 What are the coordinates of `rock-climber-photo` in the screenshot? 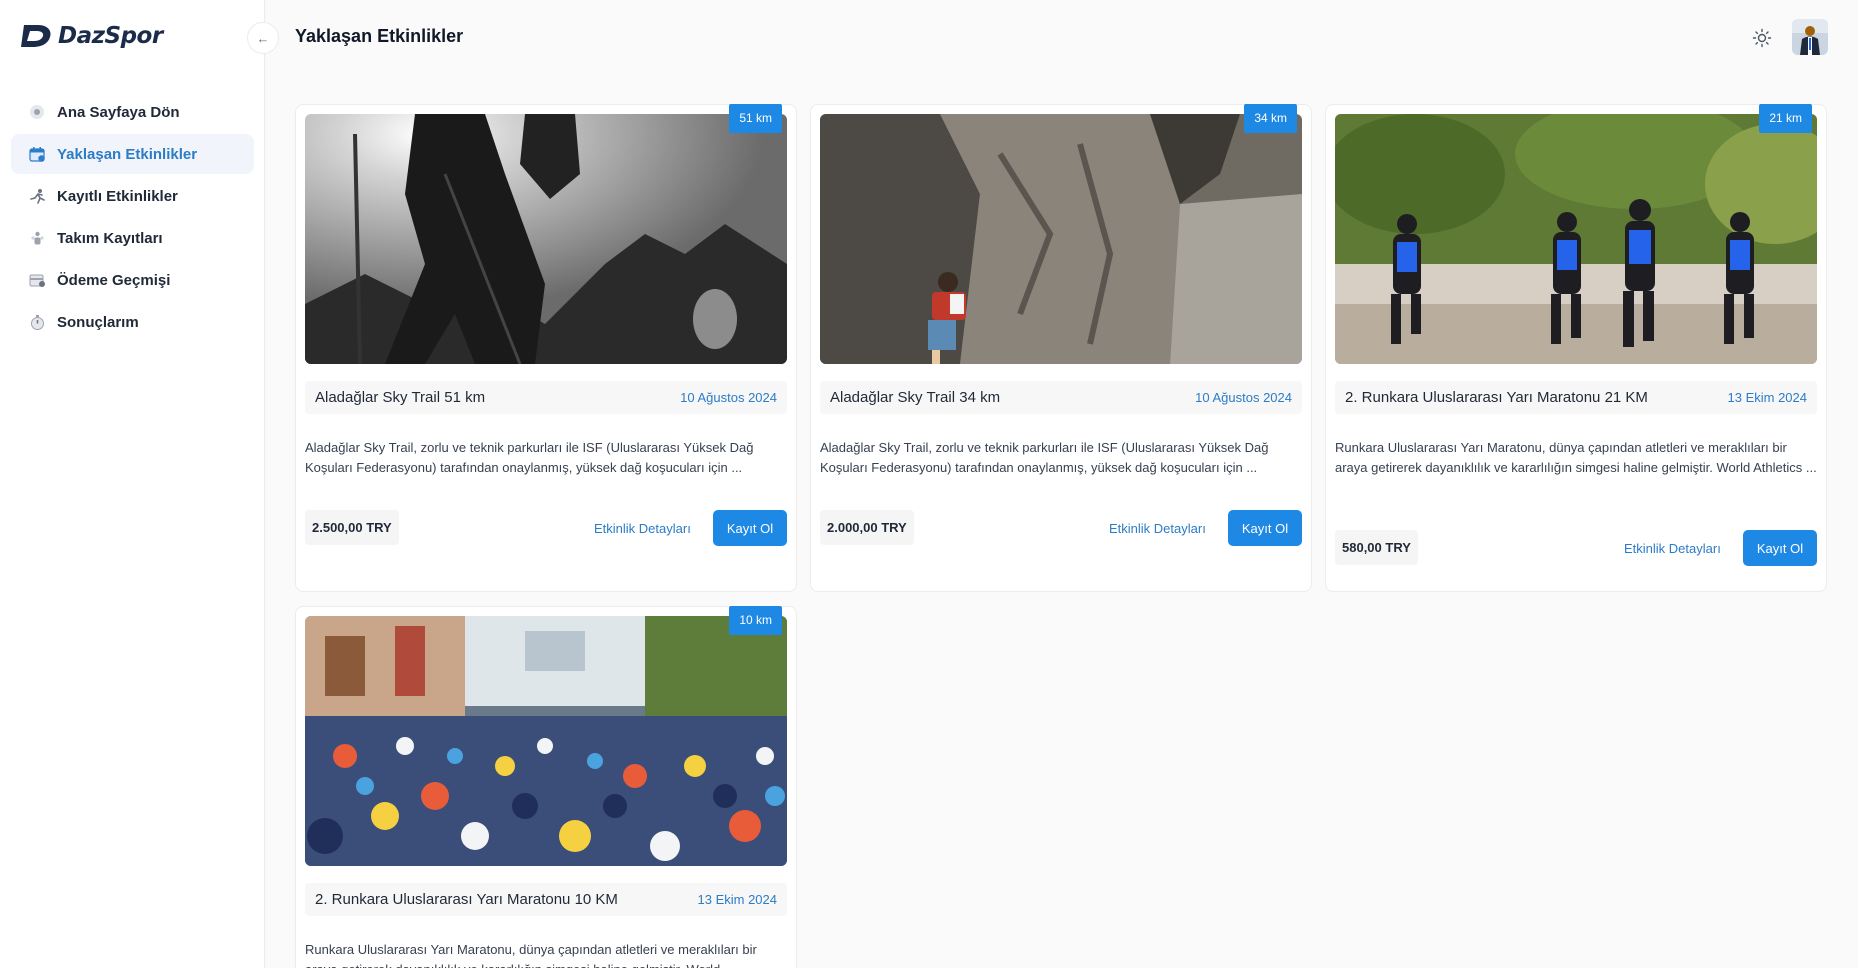 It's located at (1061, 239).